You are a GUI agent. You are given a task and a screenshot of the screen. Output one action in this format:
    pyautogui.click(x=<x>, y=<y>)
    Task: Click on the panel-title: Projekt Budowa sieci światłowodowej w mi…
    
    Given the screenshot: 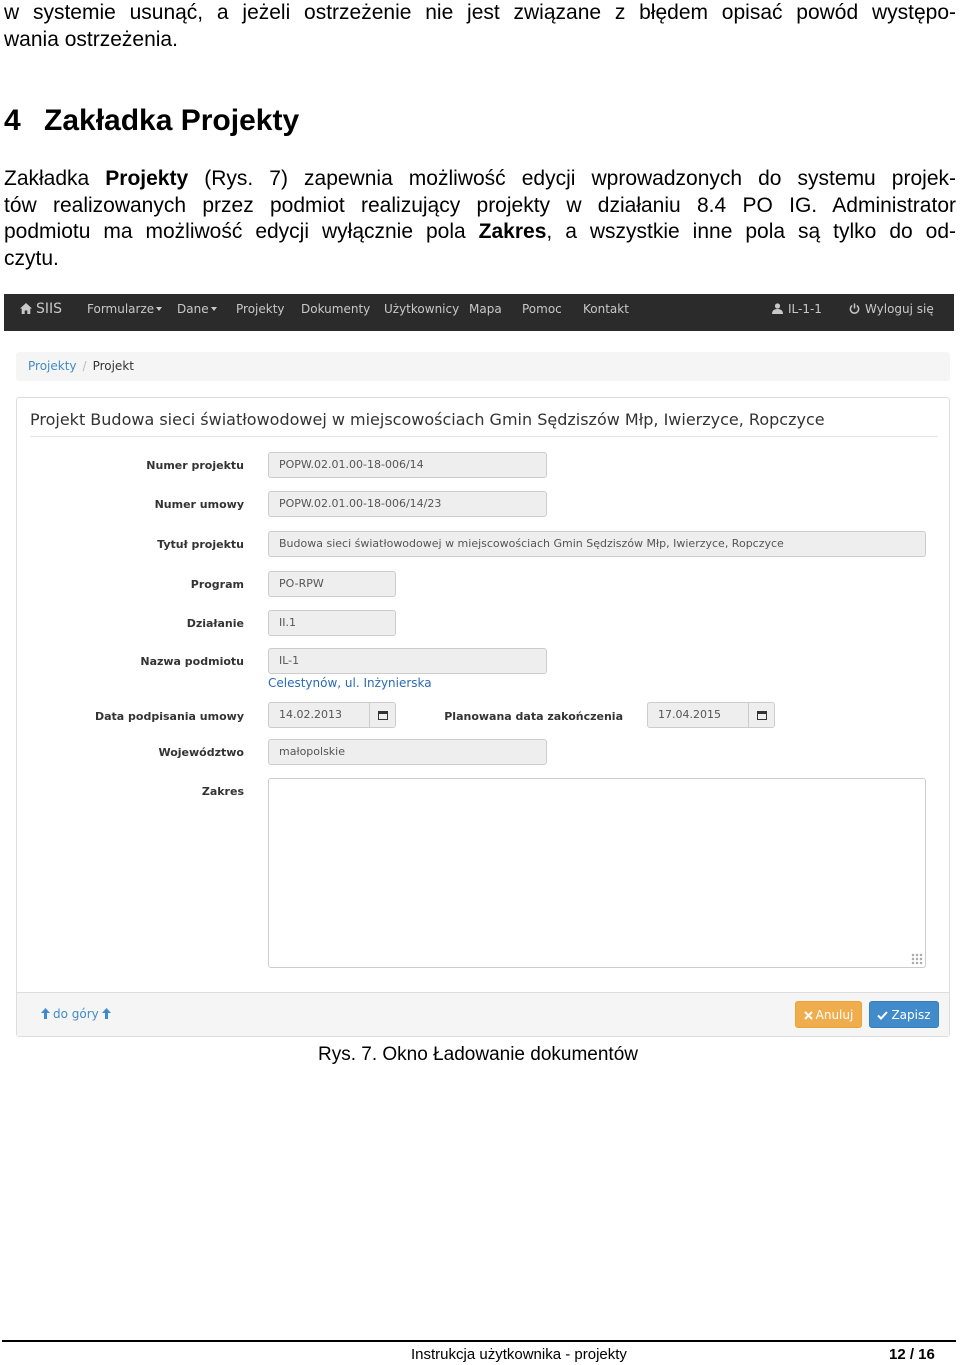 What is the action you would take?
    pyautogui.click(x=427, y=419)
    